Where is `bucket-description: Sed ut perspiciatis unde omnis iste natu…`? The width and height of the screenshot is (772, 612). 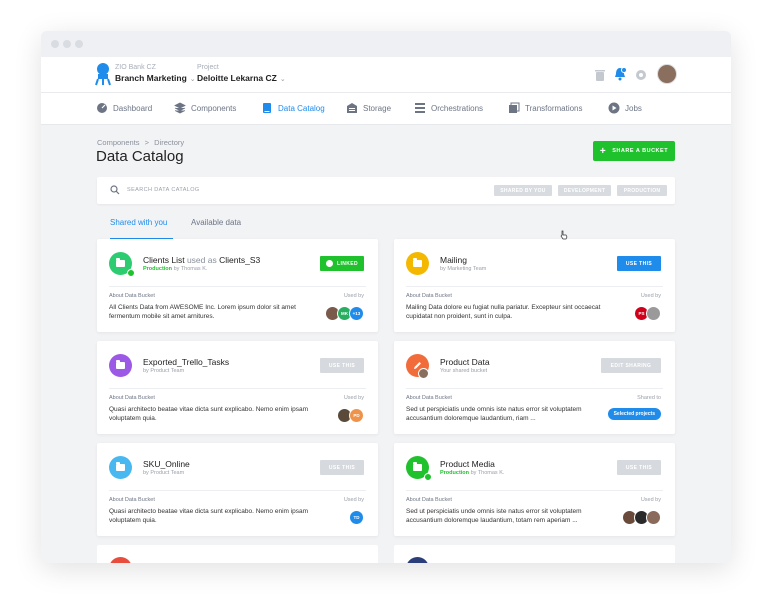
bucket-description: Sed ut perspiciatis unde omnis iste natu… is located at coordinates (494, 414).